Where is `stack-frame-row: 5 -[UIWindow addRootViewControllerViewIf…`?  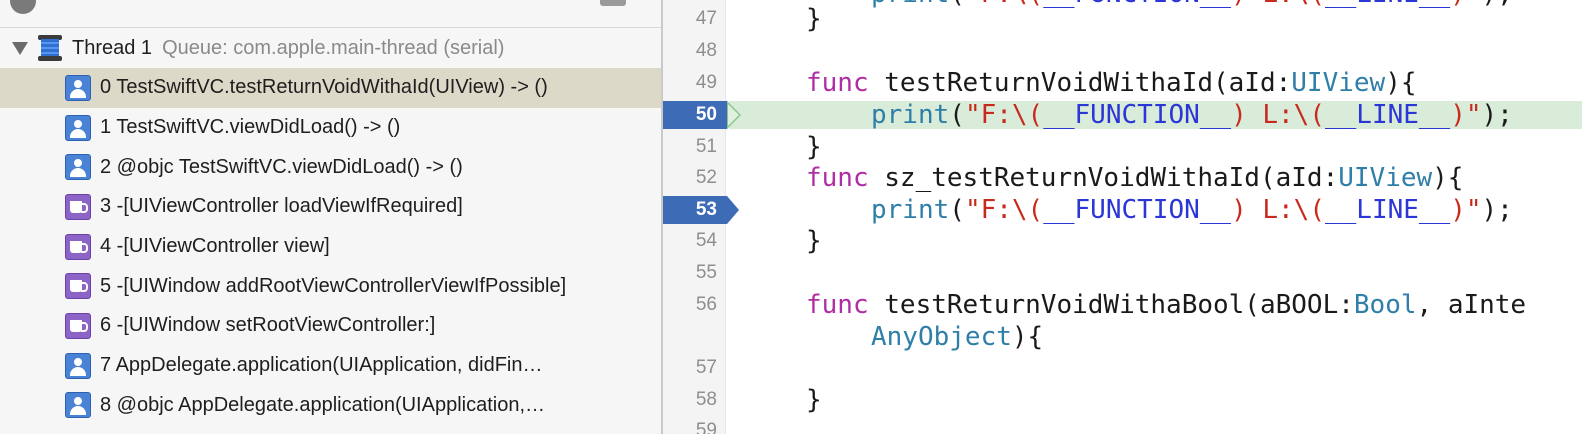 stack-frame-row: 5 -[UIWindow addRootViewControllerViewIf… is located at coordinates (330, 286).